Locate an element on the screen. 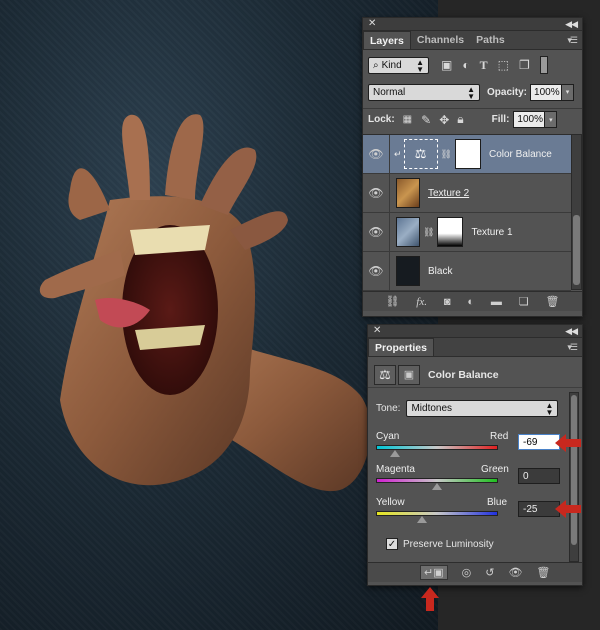 This screenshot has height=630, width=600. tone-value: Midtones is located at coordinates (432, 408).